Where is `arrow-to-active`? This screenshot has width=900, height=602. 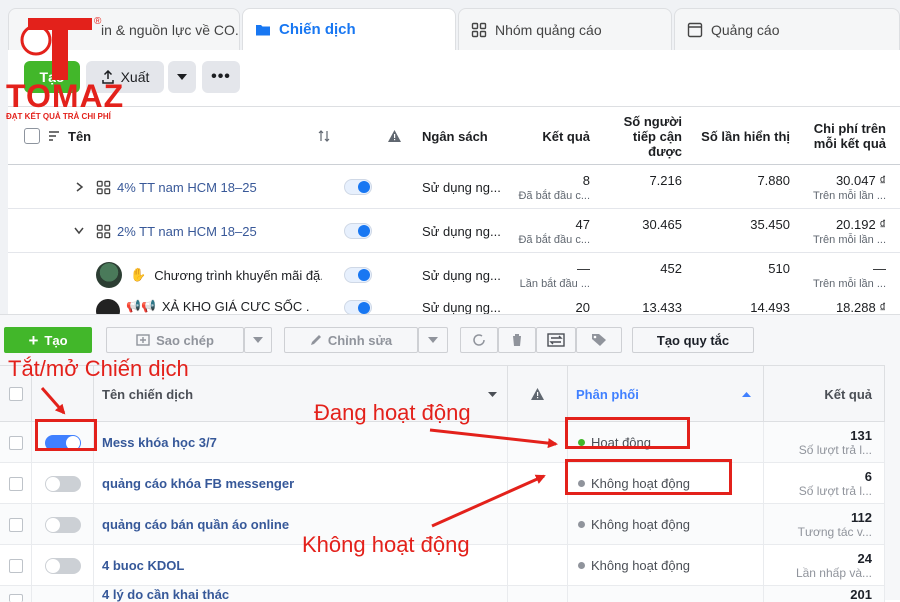 arrow-to-active is located at coordinates (493, 438).